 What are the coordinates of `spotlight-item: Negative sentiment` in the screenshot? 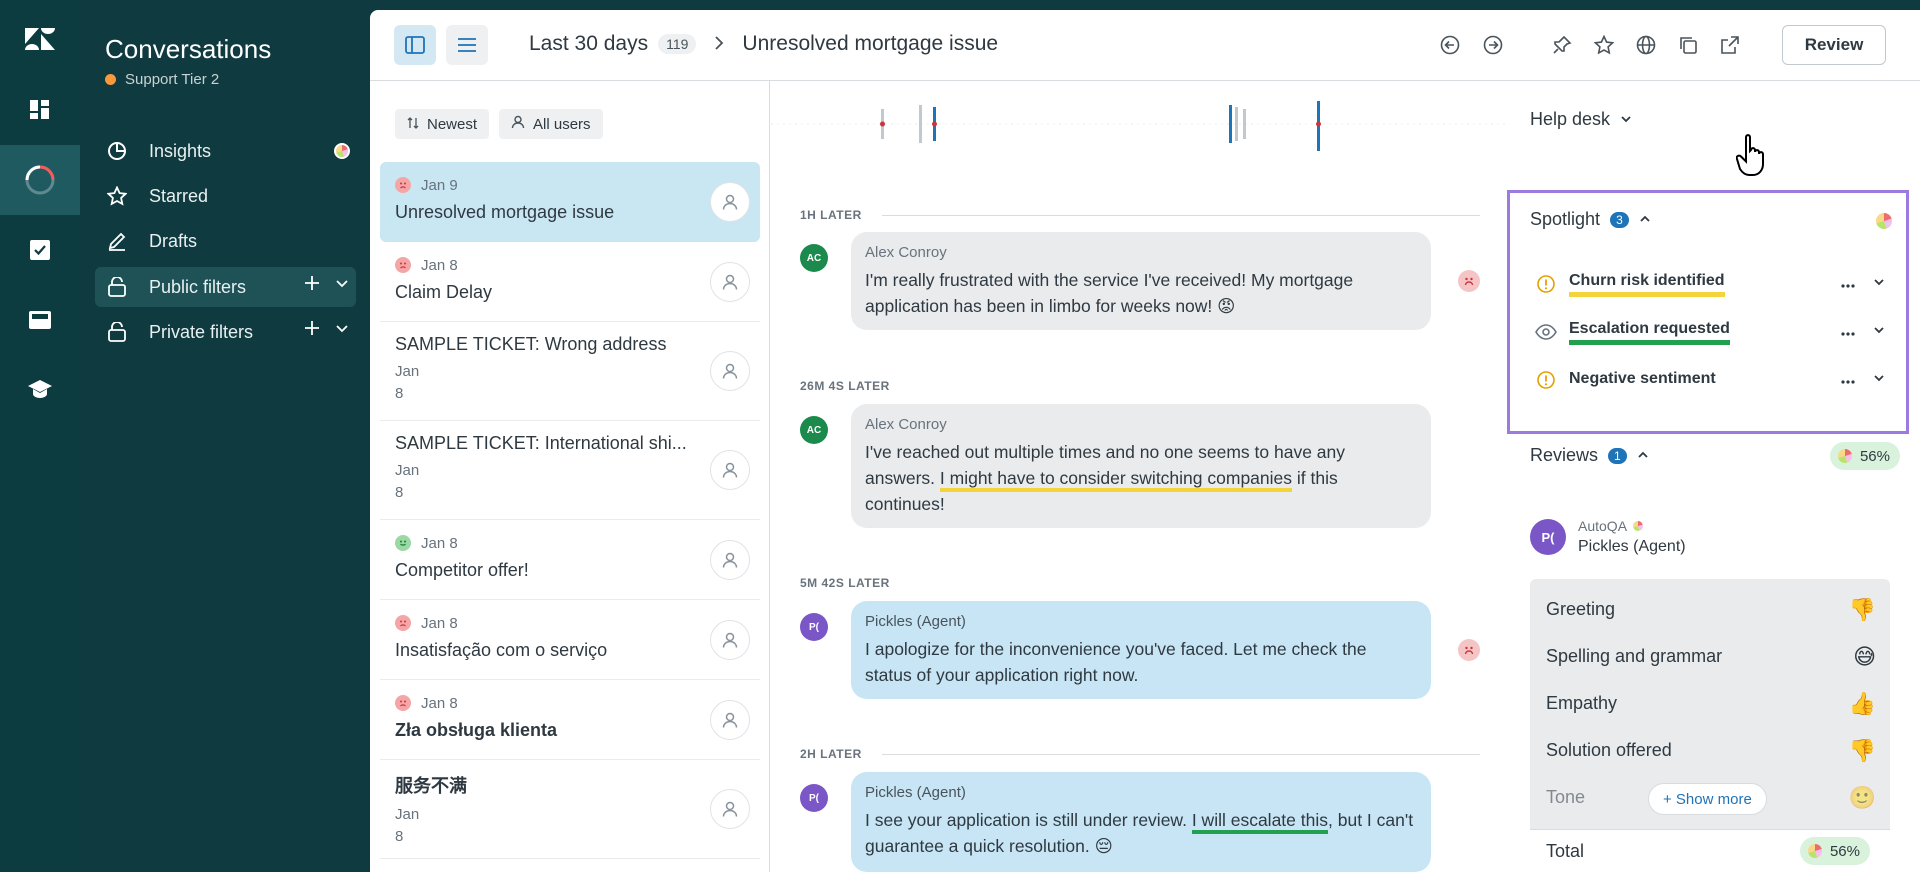 It's located at (1710, 380).